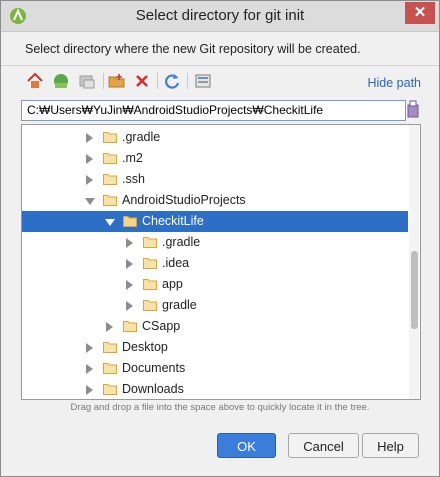 The width and height of the screenshot is (440, 477). What do you see at coordinates (215, 368) in the screenshot?
I see `tree-row: Documents` at bounding box center [215, 368].